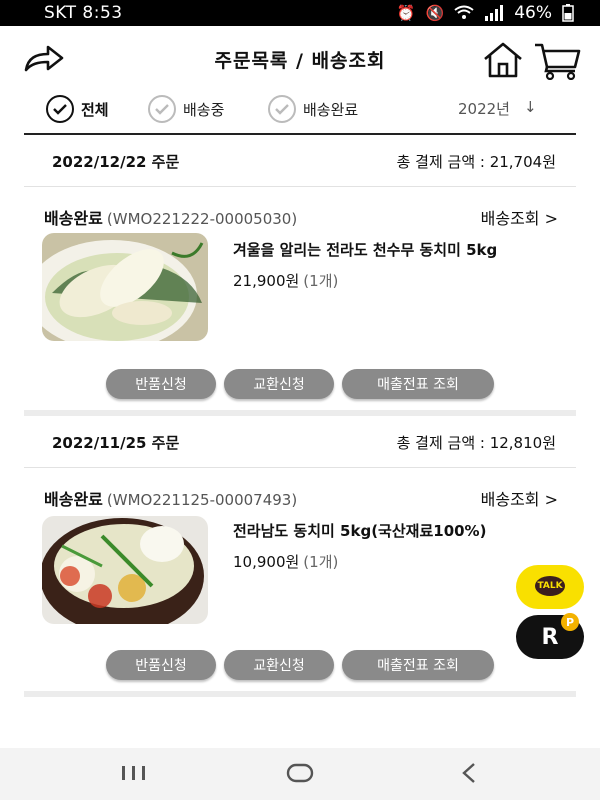  Describe the element at coordinates (301, 217) in the screenshot. I see `order-status-row: 배송완료 (WMO221222-00005030) 배송조회 >` at that location.